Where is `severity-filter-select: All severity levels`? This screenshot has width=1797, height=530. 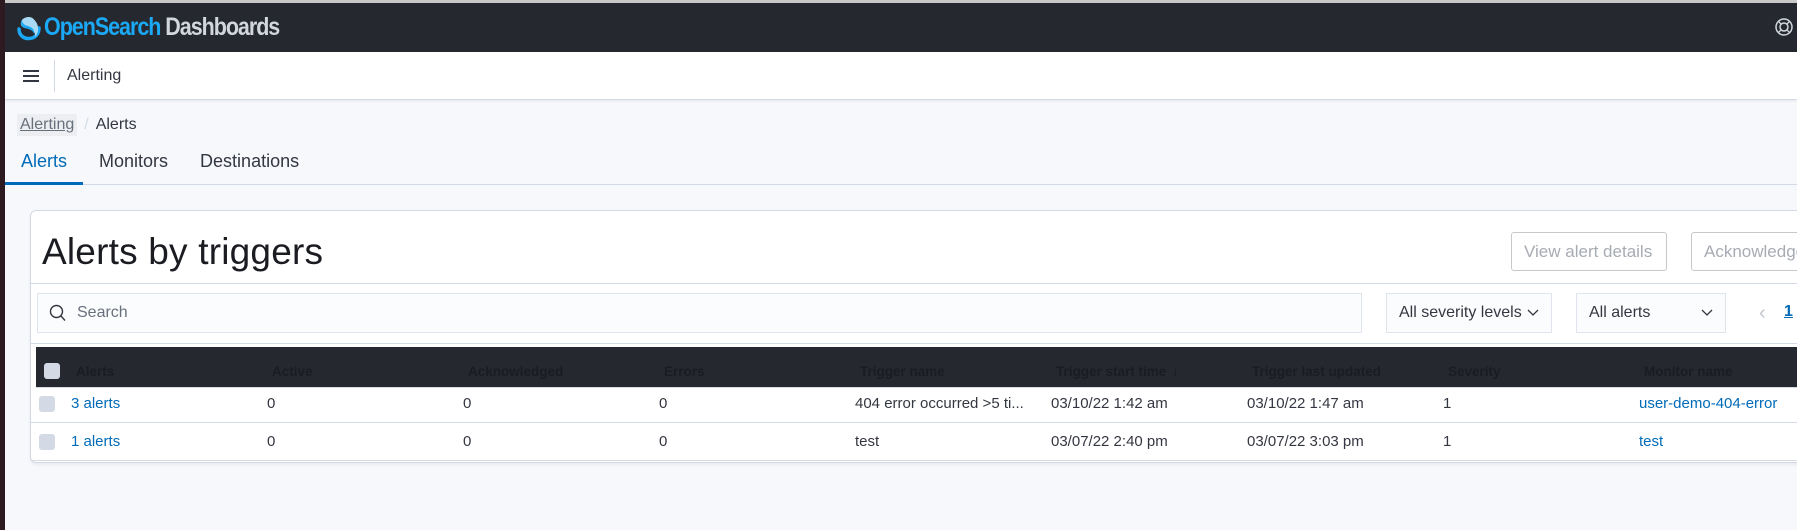
severity-filter-select: All severity levels is located at coordinates (1469, 313).